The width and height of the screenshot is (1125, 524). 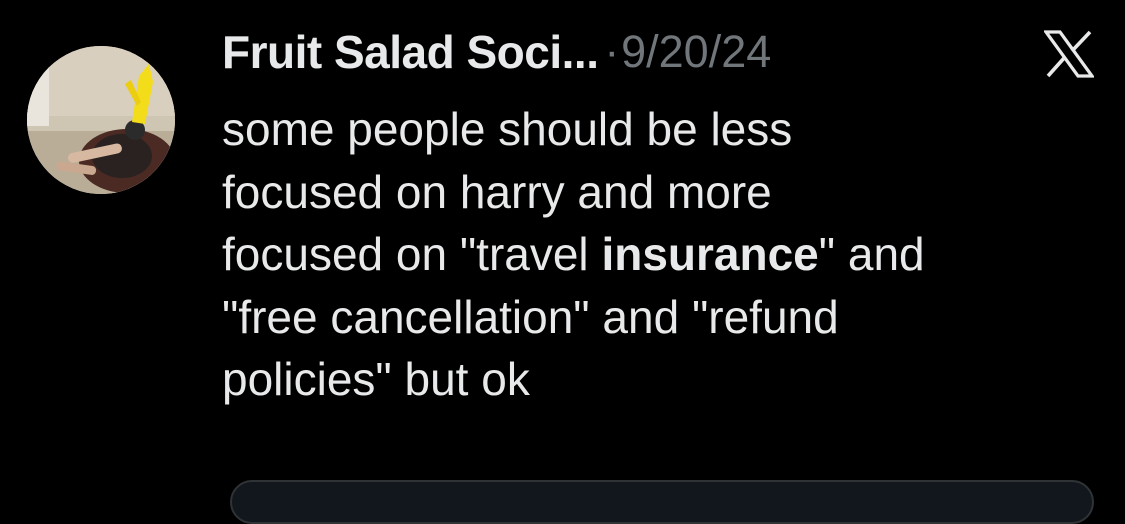 I want to click on tweet-text-line: some people should be less, so click(x=507, y=129).